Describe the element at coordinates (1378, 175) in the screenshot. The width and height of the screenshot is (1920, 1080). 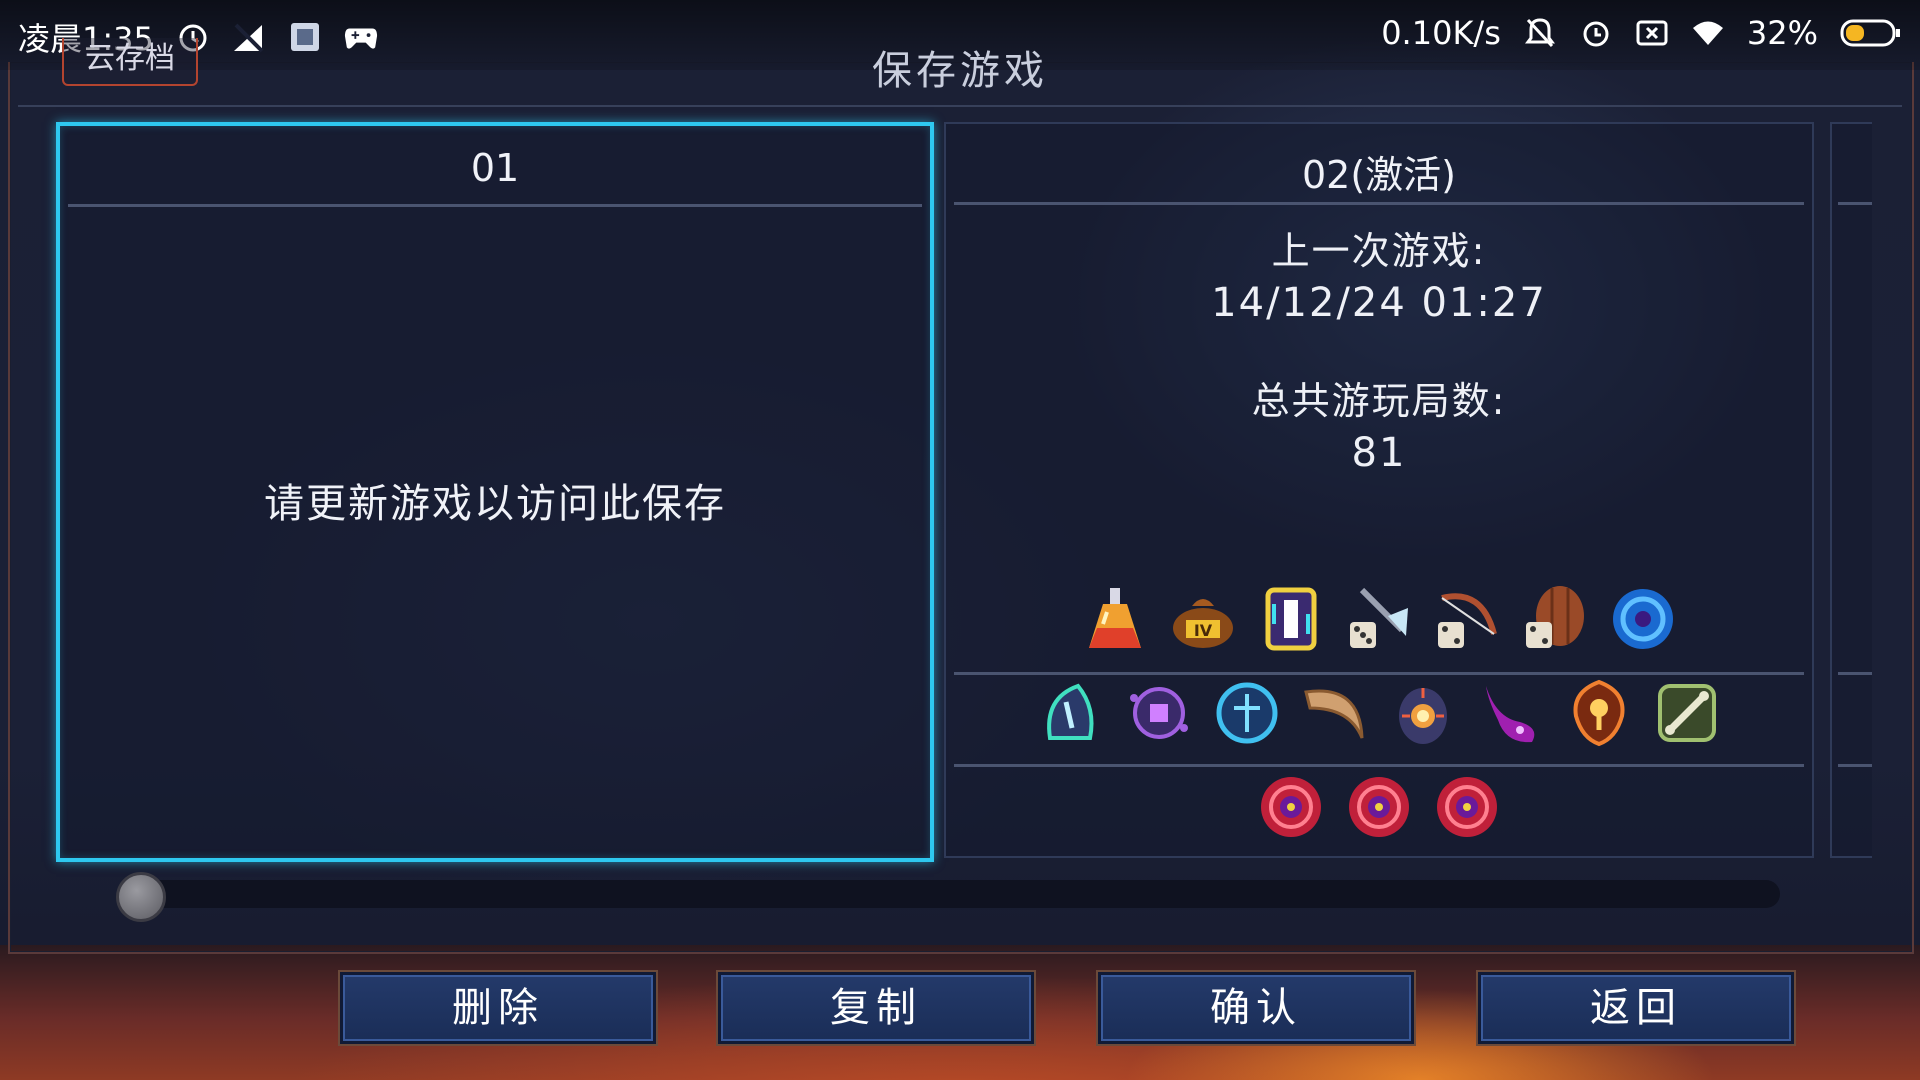
I see `slot-title: 02(激活)` at that location.